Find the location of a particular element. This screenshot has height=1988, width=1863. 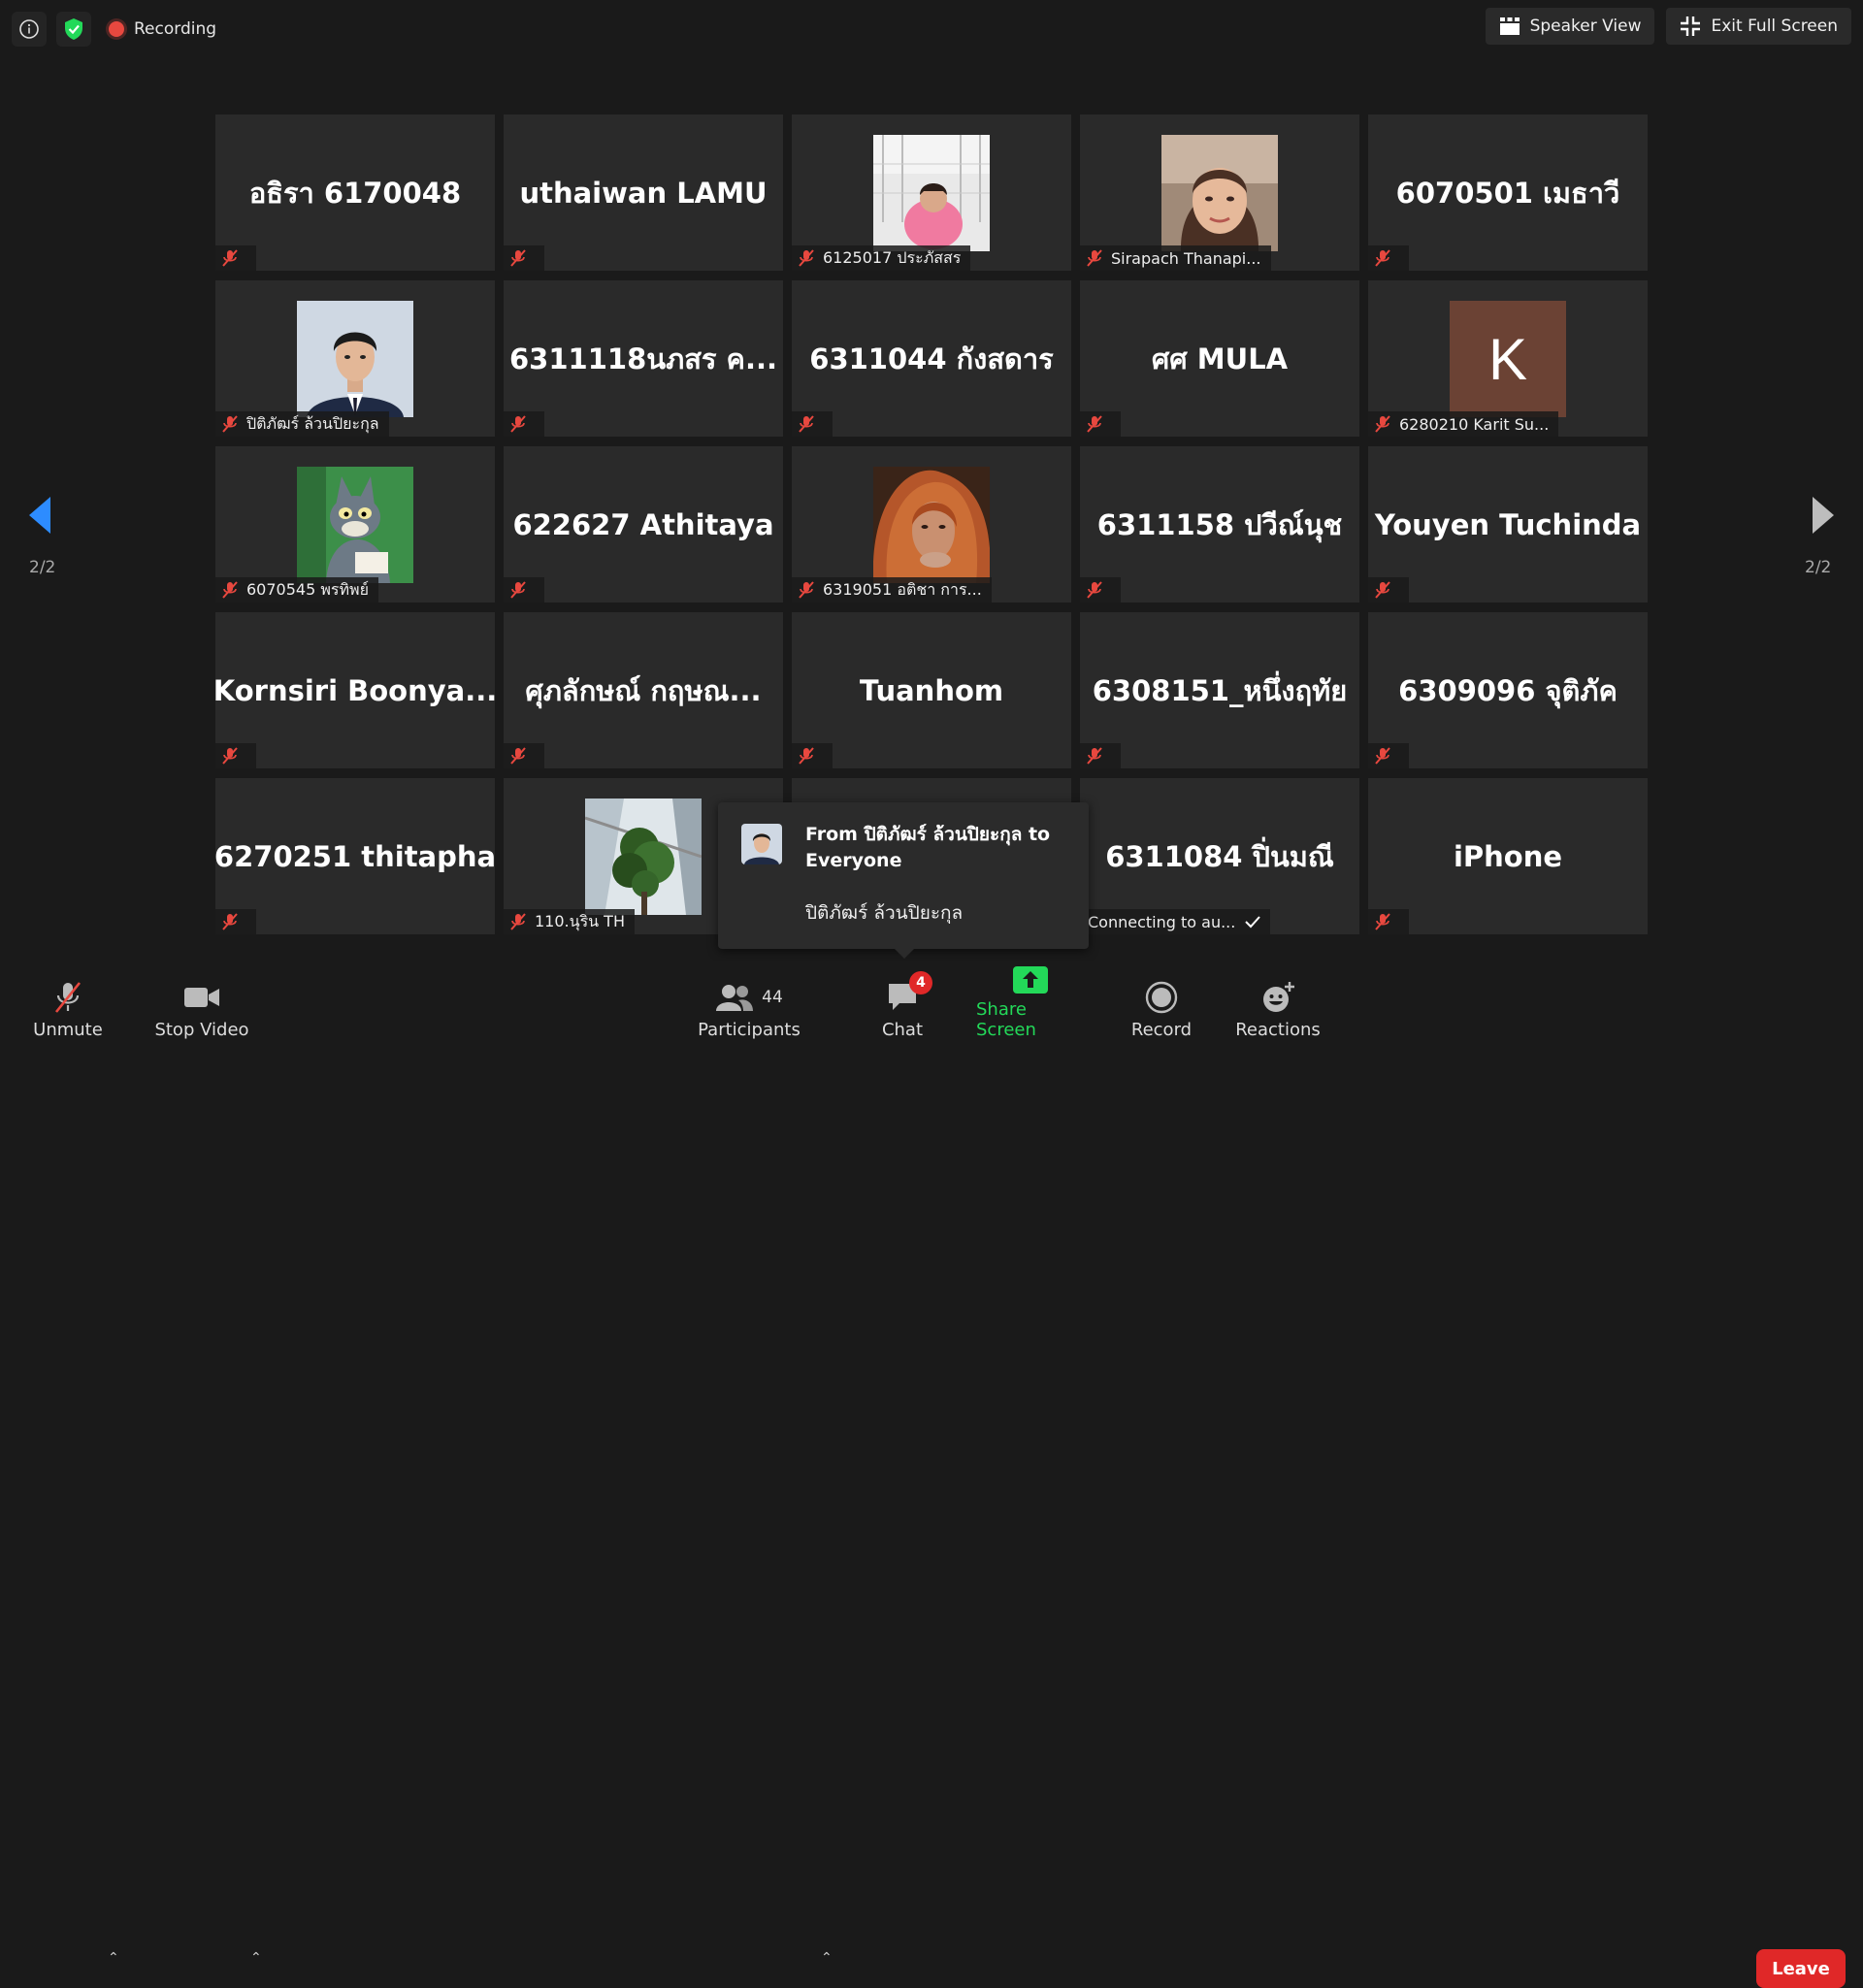

participant-tile: 6308151_หนึ่งฤทัย is located at coordinates (1219, 690).